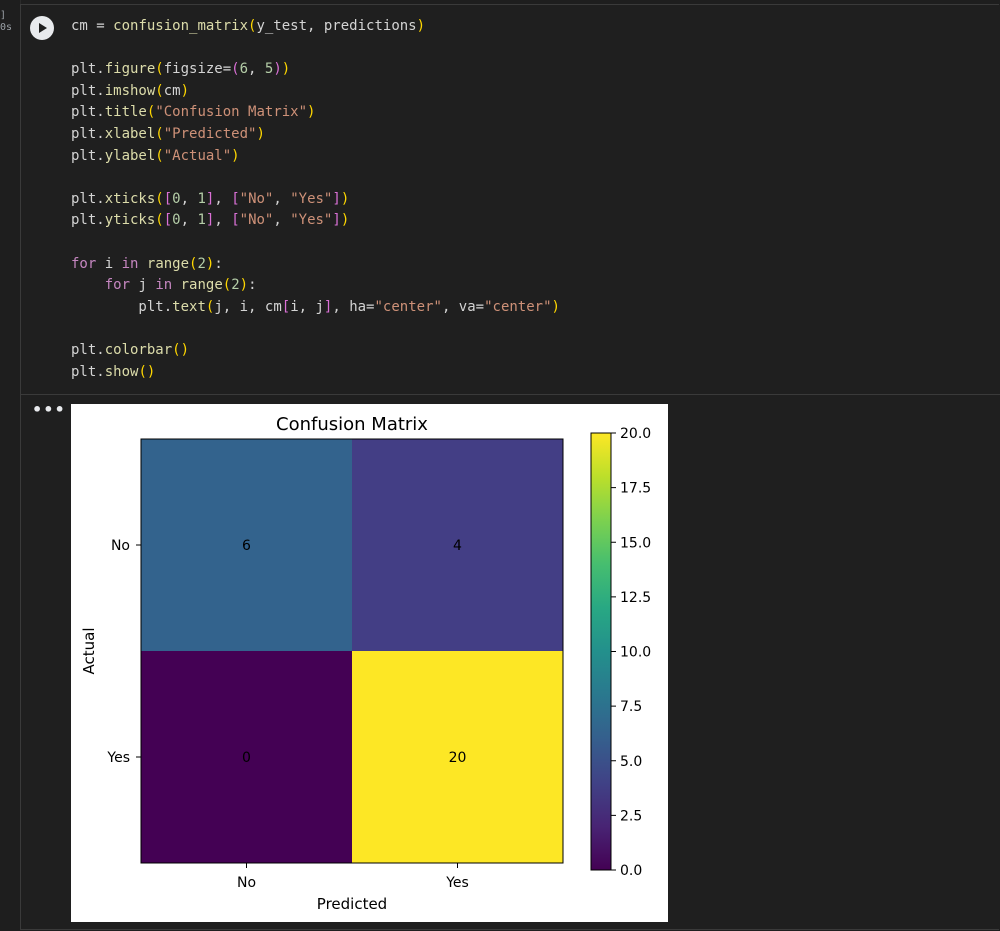 The width and height of the screenshot is (1000, 931). Describe the element at coordinates (118, 758) in the screenshot. I see `y-tick-label: Yes` at that location.